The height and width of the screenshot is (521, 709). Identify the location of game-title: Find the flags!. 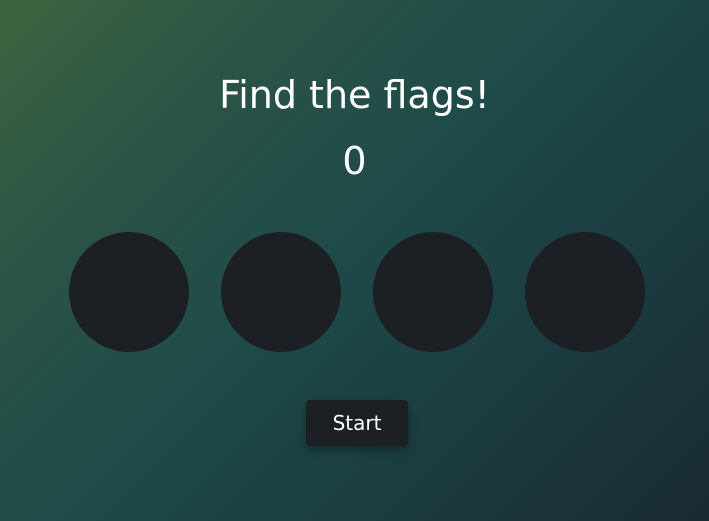
(354, 95).